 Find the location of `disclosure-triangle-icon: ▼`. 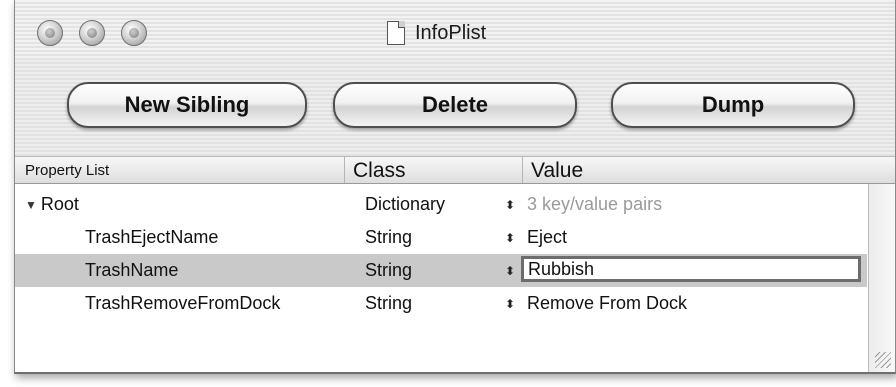

disclosure-triangle-icon: ▼ is located at coordinates (31, 205).